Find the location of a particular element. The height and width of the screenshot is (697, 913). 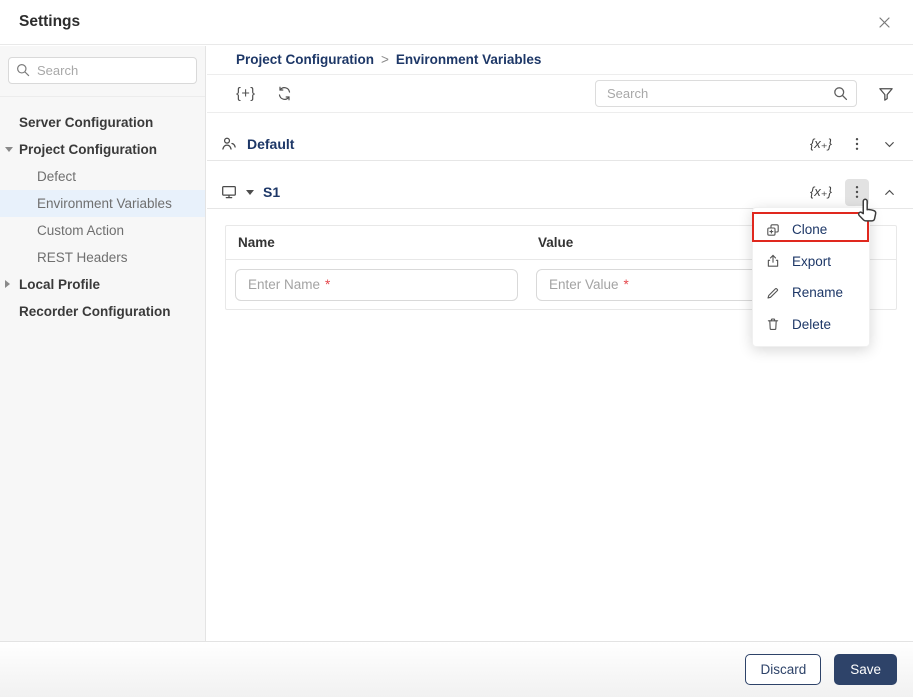

caret-right-icon is located at coordinates (7, 284).